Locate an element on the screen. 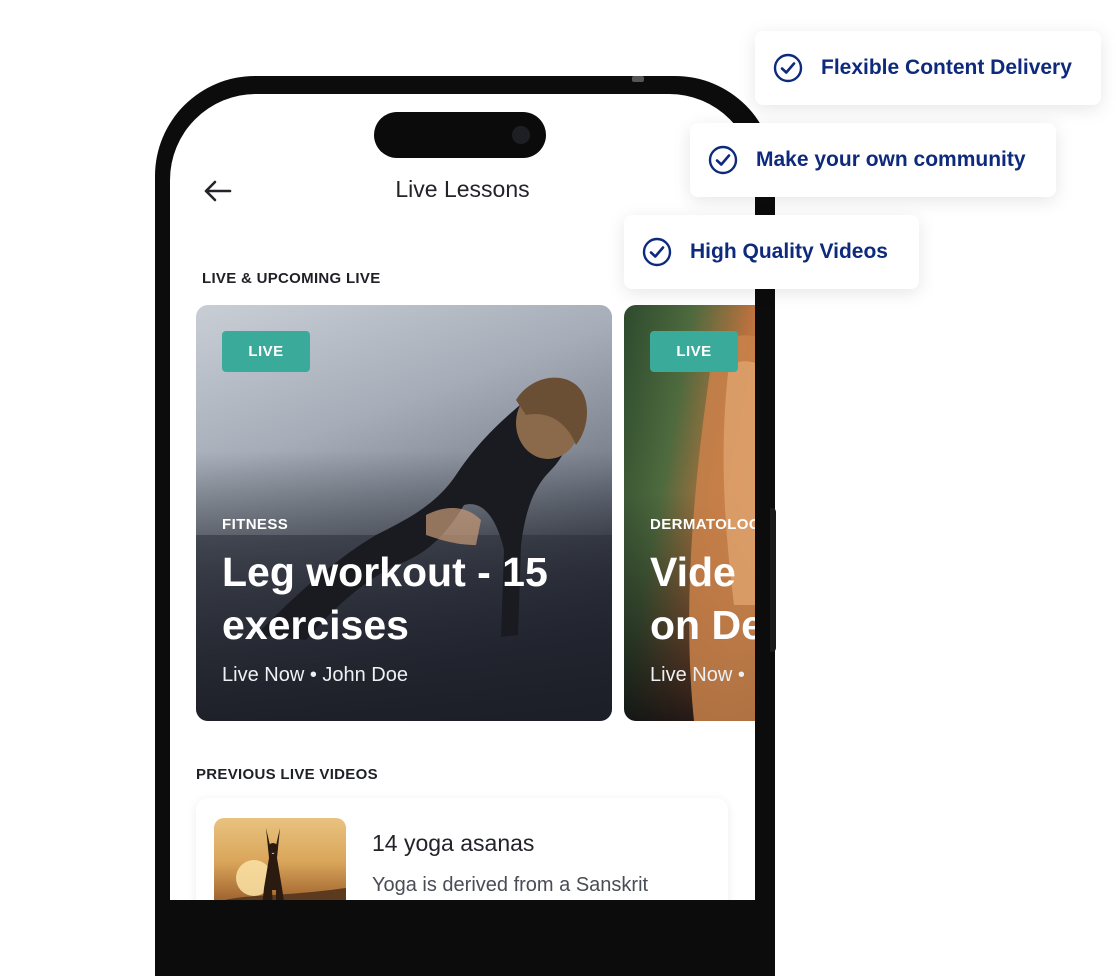 The image size is (1116, 976). previous-section-label: PREVIOUS LIVE VIDEOS is located at coordinates (287, 774).